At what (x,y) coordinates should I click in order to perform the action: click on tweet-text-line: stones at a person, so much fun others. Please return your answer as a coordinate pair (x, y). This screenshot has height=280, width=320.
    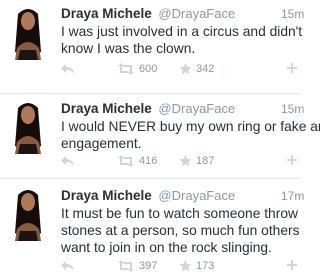
    Looking at the image, I should click on (180, 230).